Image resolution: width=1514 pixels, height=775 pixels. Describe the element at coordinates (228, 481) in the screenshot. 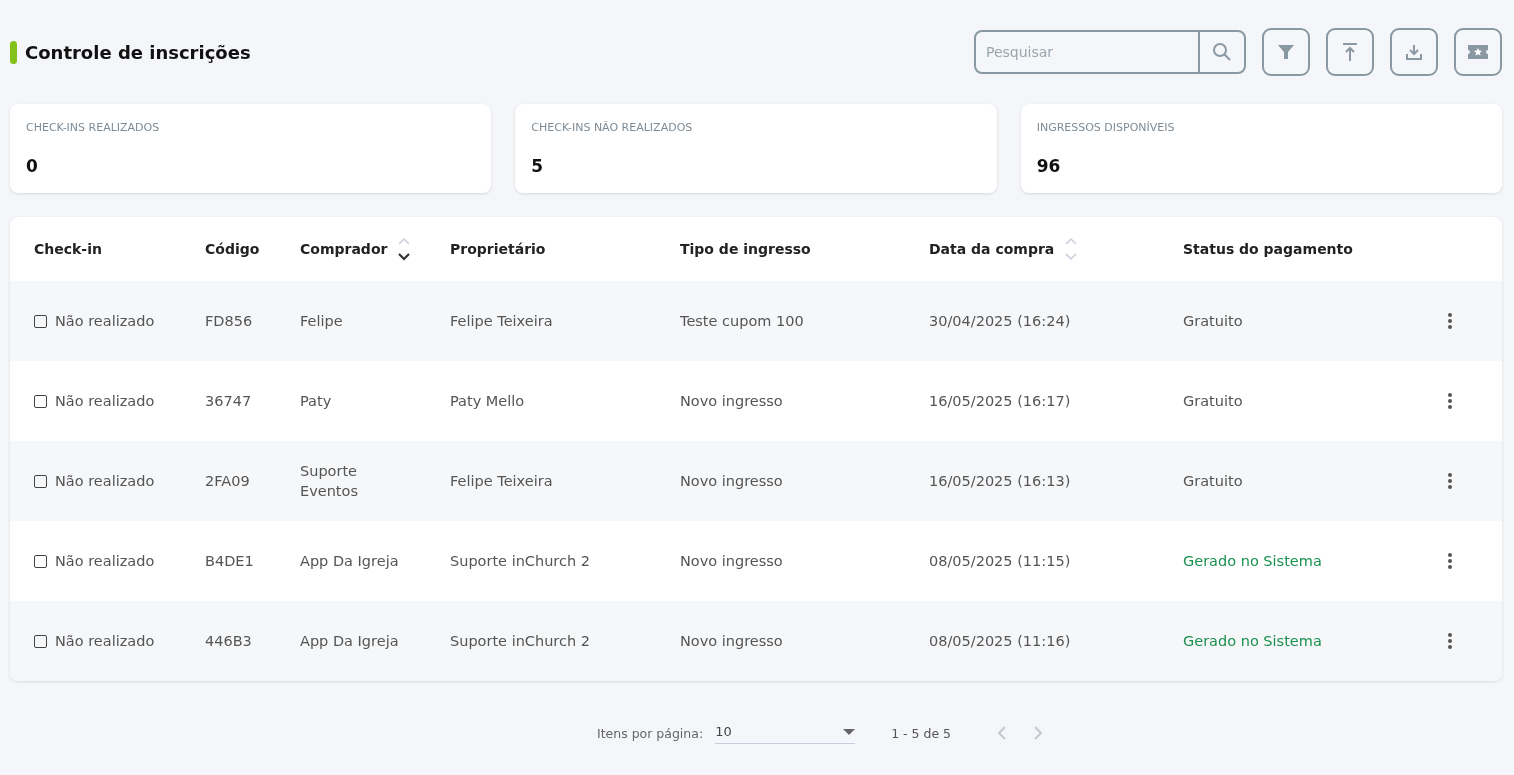

I see `table-cell-text: 2FA09` at that location.